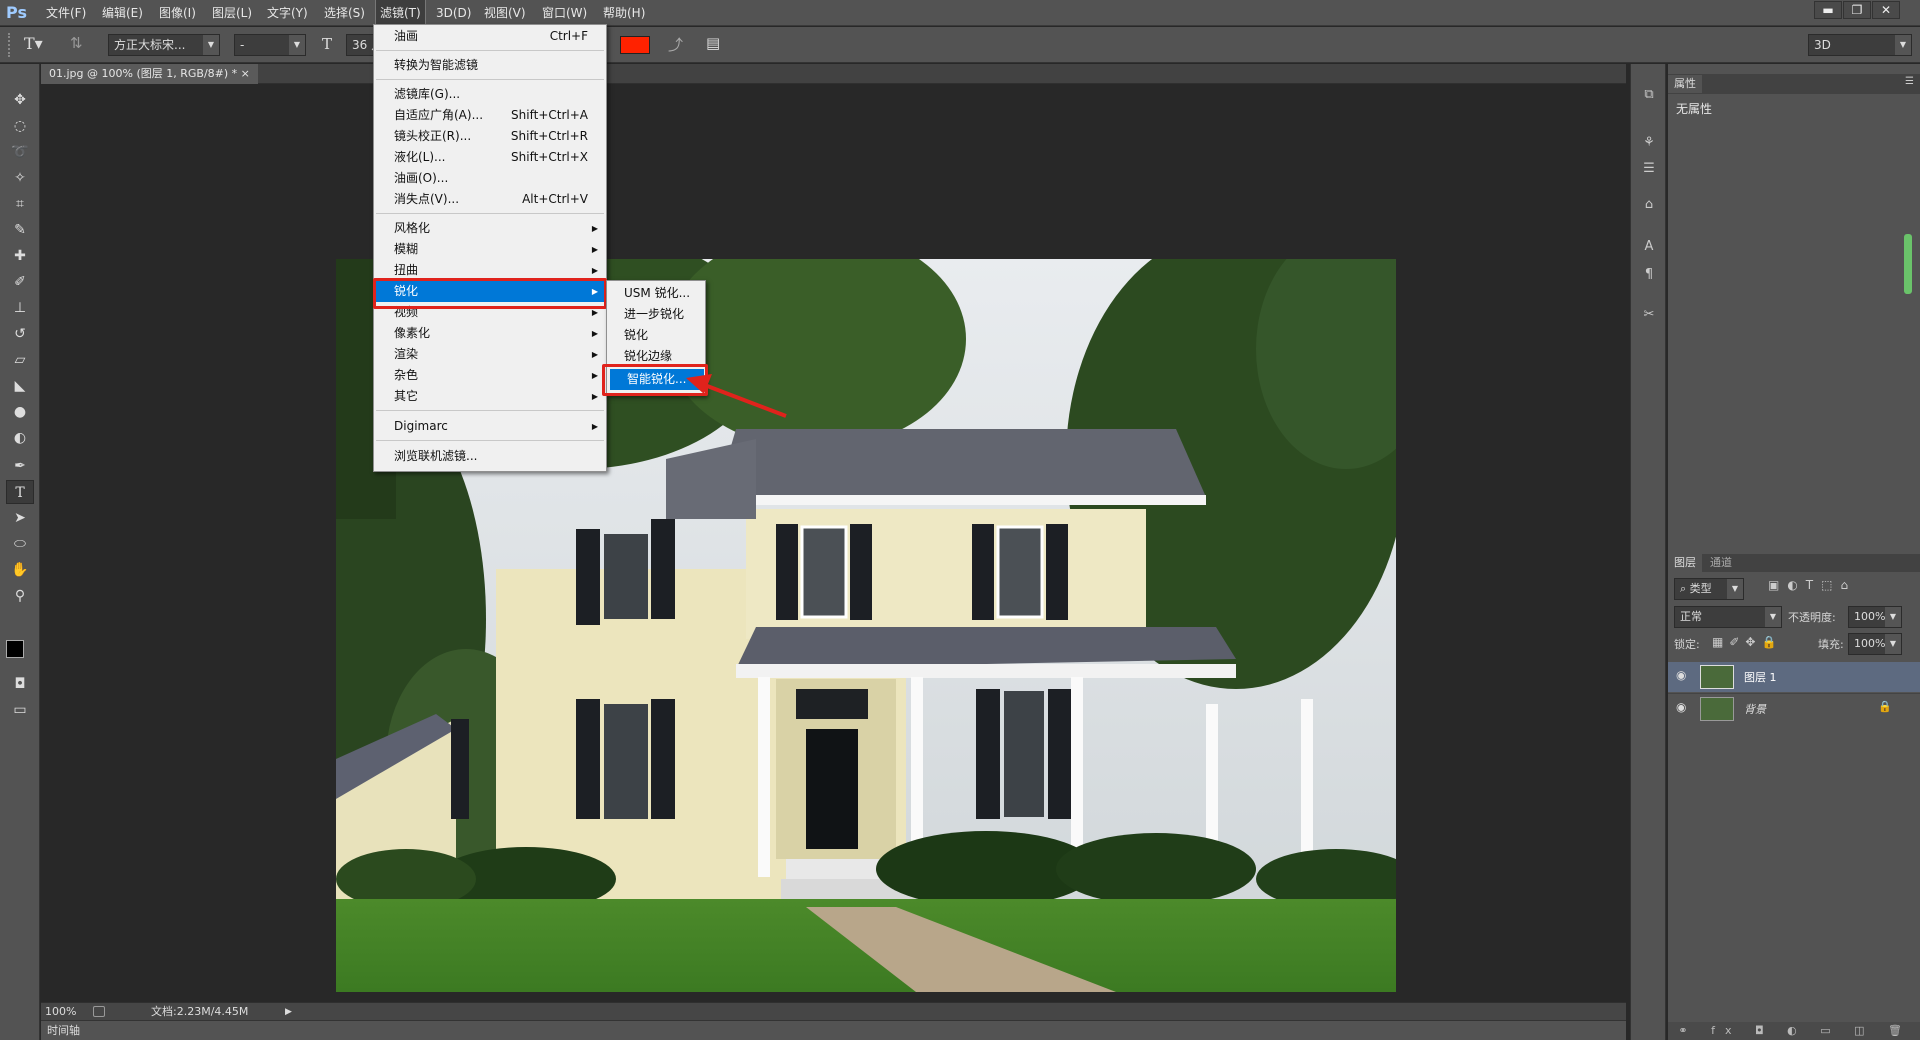  What do you see at coordinates (1857, 10) in the screenshot?
I see `restore-icon: ❐` at bounding box center [1857, 10].